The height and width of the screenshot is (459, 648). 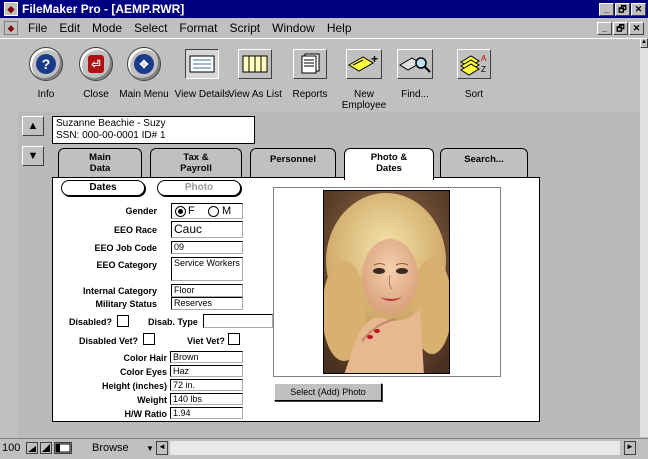 I want to click on help-icon: ?, so click(x=46, y=64).